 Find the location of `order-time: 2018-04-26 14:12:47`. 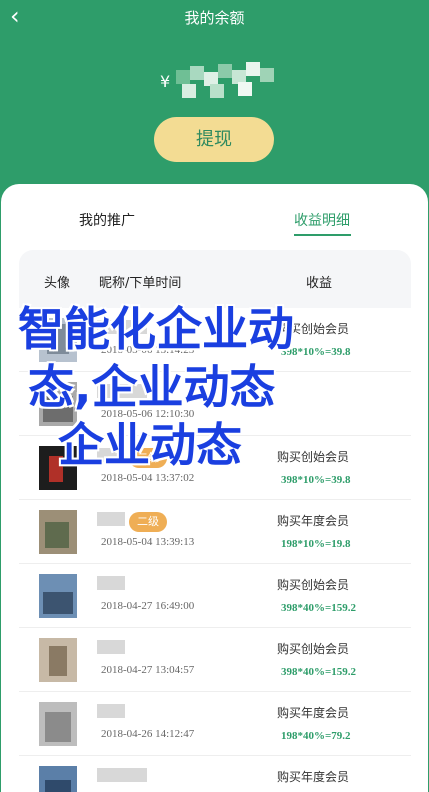

order-time: 2018-04-26 14:12:47 is located at coordinates (148, 734).